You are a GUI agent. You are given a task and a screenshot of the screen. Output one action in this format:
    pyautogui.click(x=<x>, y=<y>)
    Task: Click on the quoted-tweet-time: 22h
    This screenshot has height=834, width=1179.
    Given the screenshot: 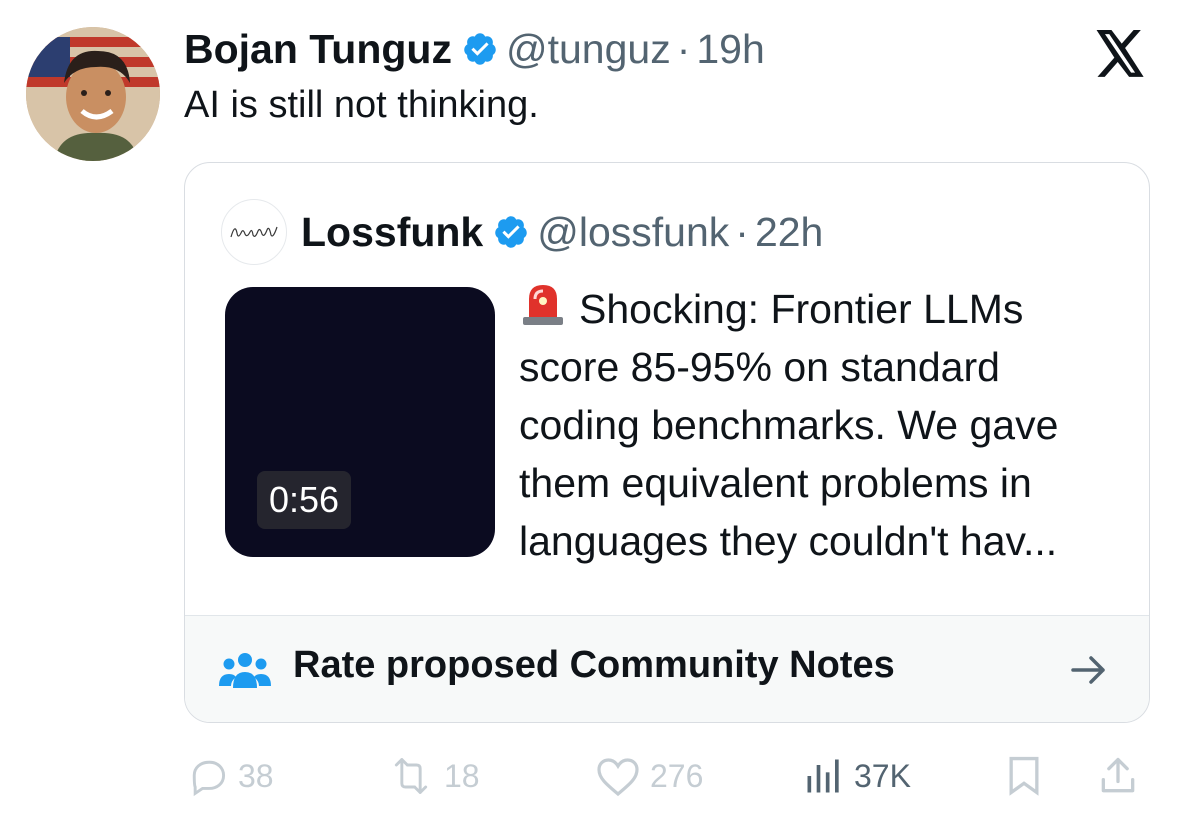 What is the action you would take?
    pyautogui.click(x=789, y=232)
    